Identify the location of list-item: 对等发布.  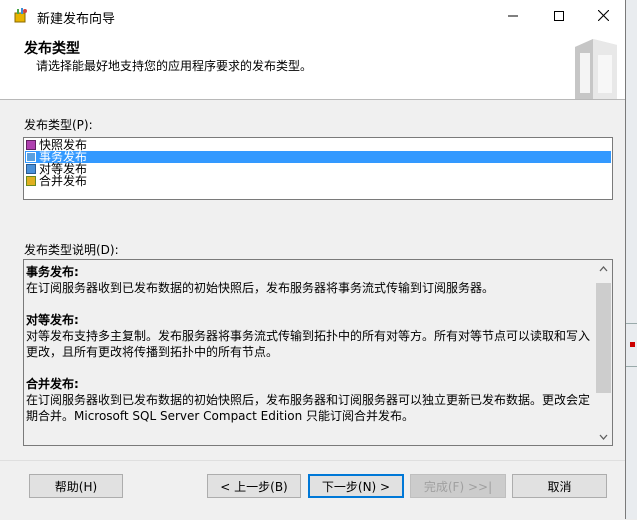
(318, 169).